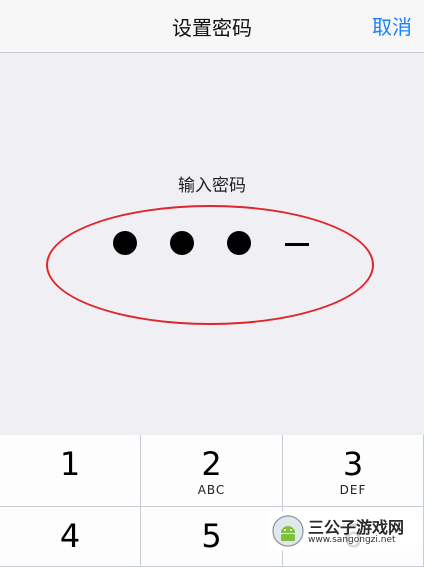 This screenshot has width=424, height=567. I want to click on watermark-url: www.sangongzi.net, so click(352, 540).